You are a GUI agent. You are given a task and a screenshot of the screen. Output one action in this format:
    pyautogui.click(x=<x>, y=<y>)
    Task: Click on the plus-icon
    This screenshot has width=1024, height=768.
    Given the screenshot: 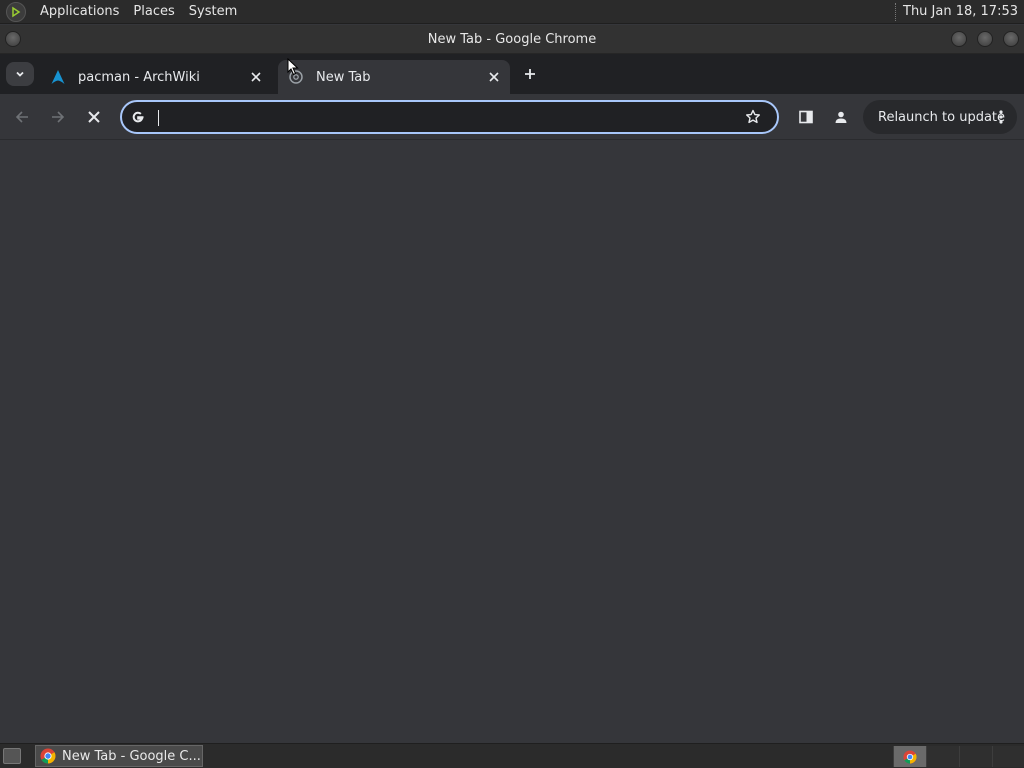 What is the action you would take?
    pyautogui.click(x=530, y=74)
    